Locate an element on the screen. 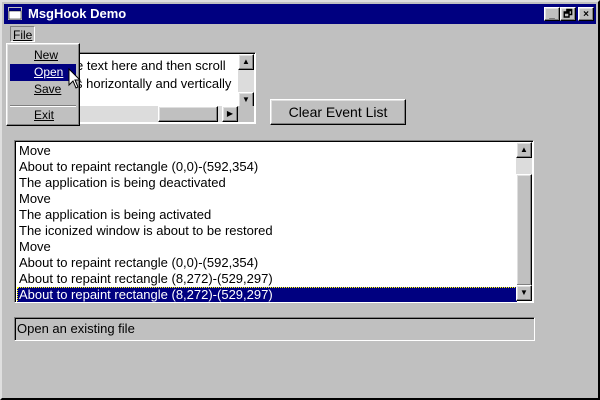  window-title: MsgHook Demo is located at coordinates (77, 13).